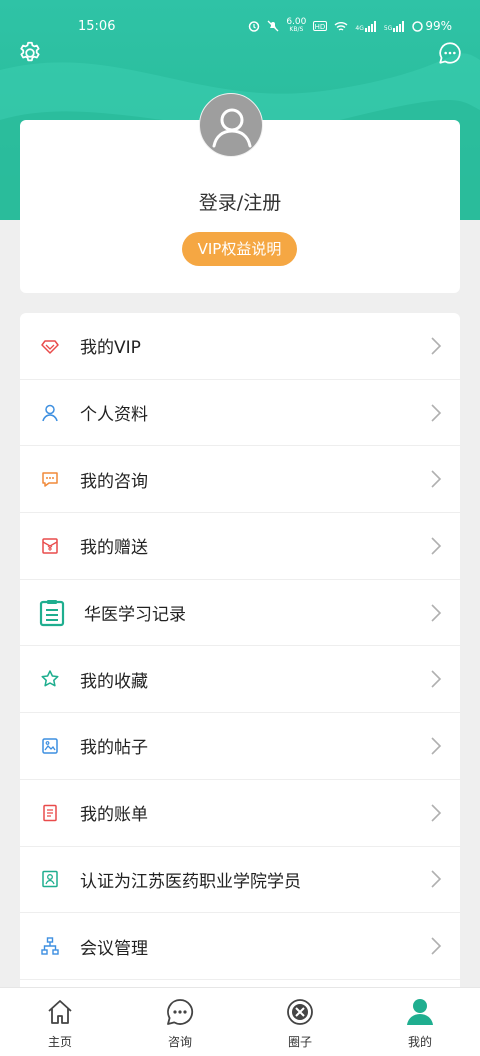  What do you see at coordinates (190, 881) in the screenshot?
I see `menu-item-label: 认证为江苏医药职业学院学员` at bounding box center [190, 881].